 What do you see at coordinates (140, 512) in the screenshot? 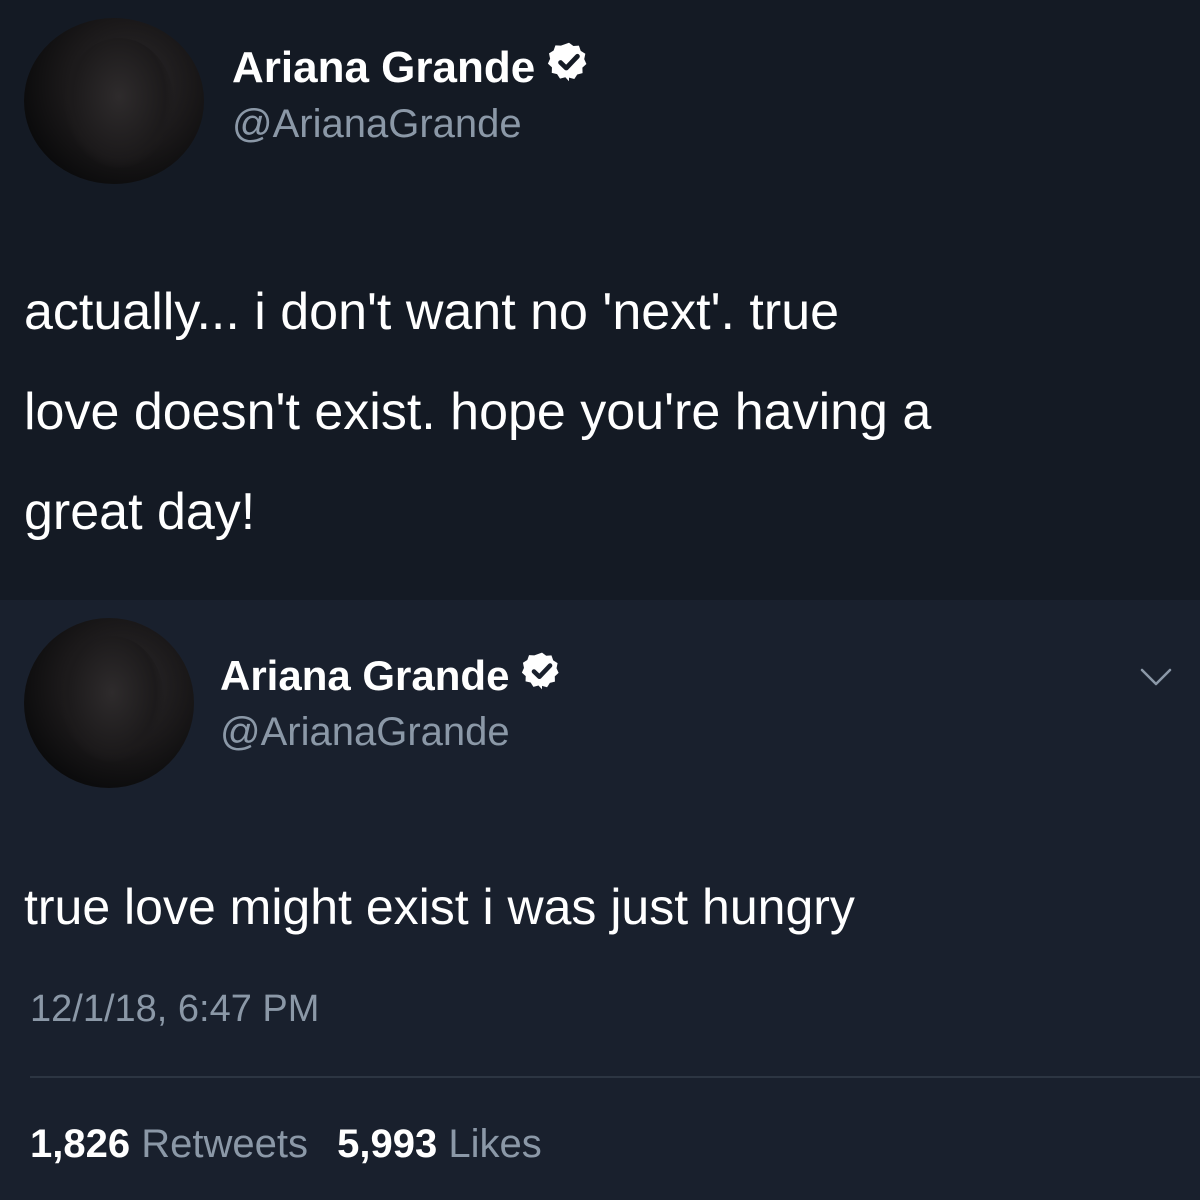
I see `tweet-text-line-3: great day!` at bounding box center [140, 512].